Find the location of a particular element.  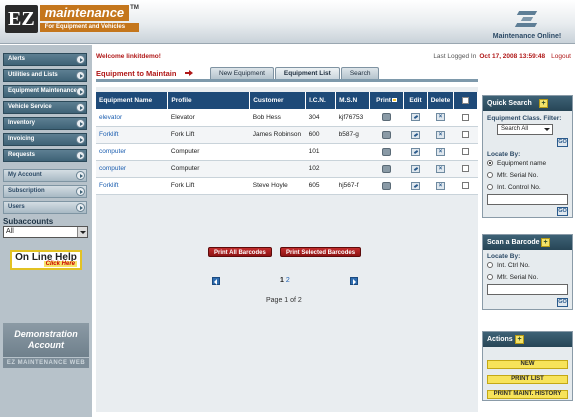

col-icn: I.C.N. is located at coordinates (321, 100).